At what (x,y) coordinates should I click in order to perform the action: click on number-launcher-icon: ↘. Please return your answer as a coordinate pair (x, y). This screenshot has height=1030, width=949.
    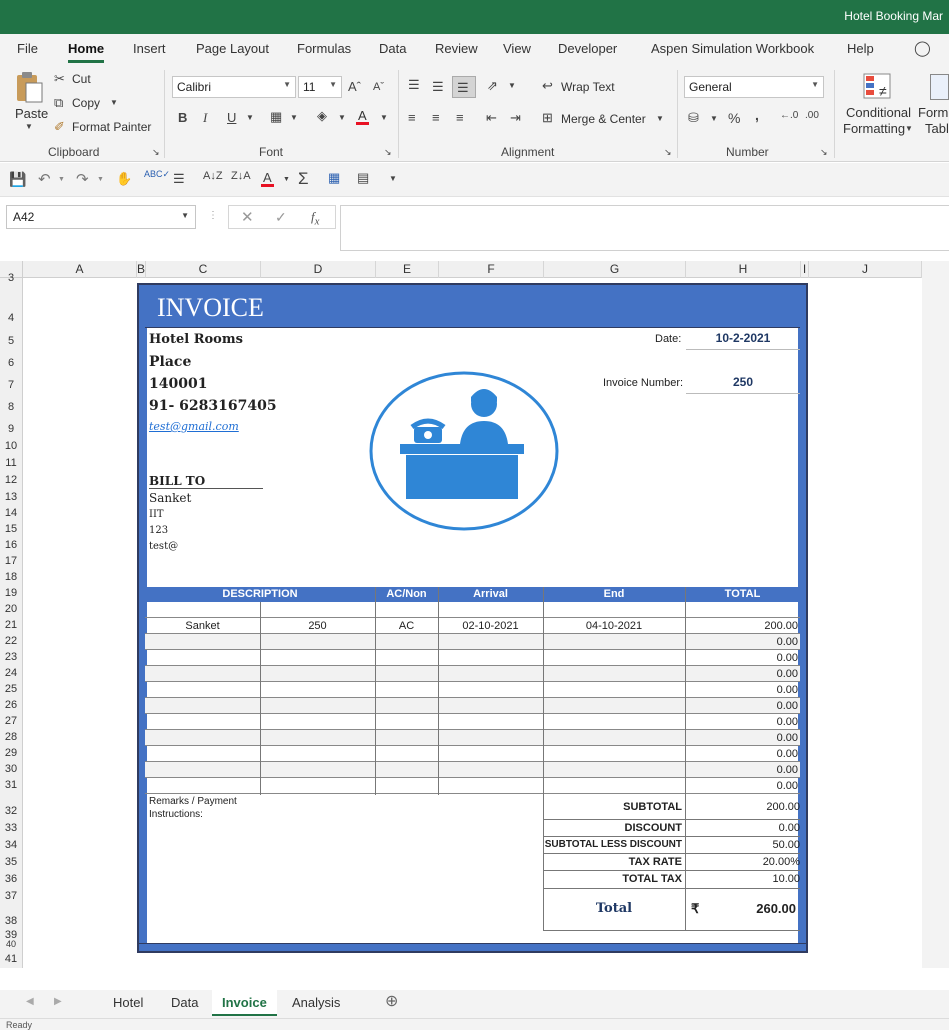
    Looking at the image, I should click on (824, 152).